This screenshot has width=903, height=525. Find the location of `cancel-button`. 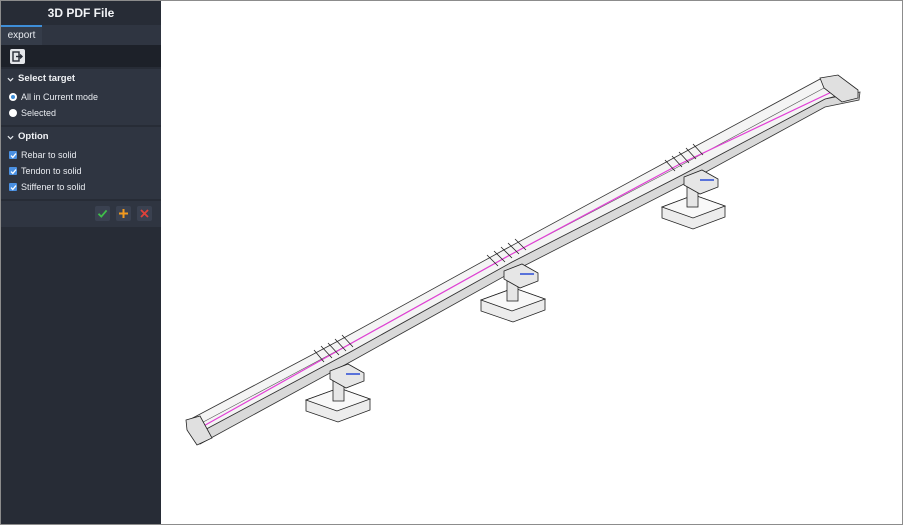

cancel-button is located at coordinates (144, 213).